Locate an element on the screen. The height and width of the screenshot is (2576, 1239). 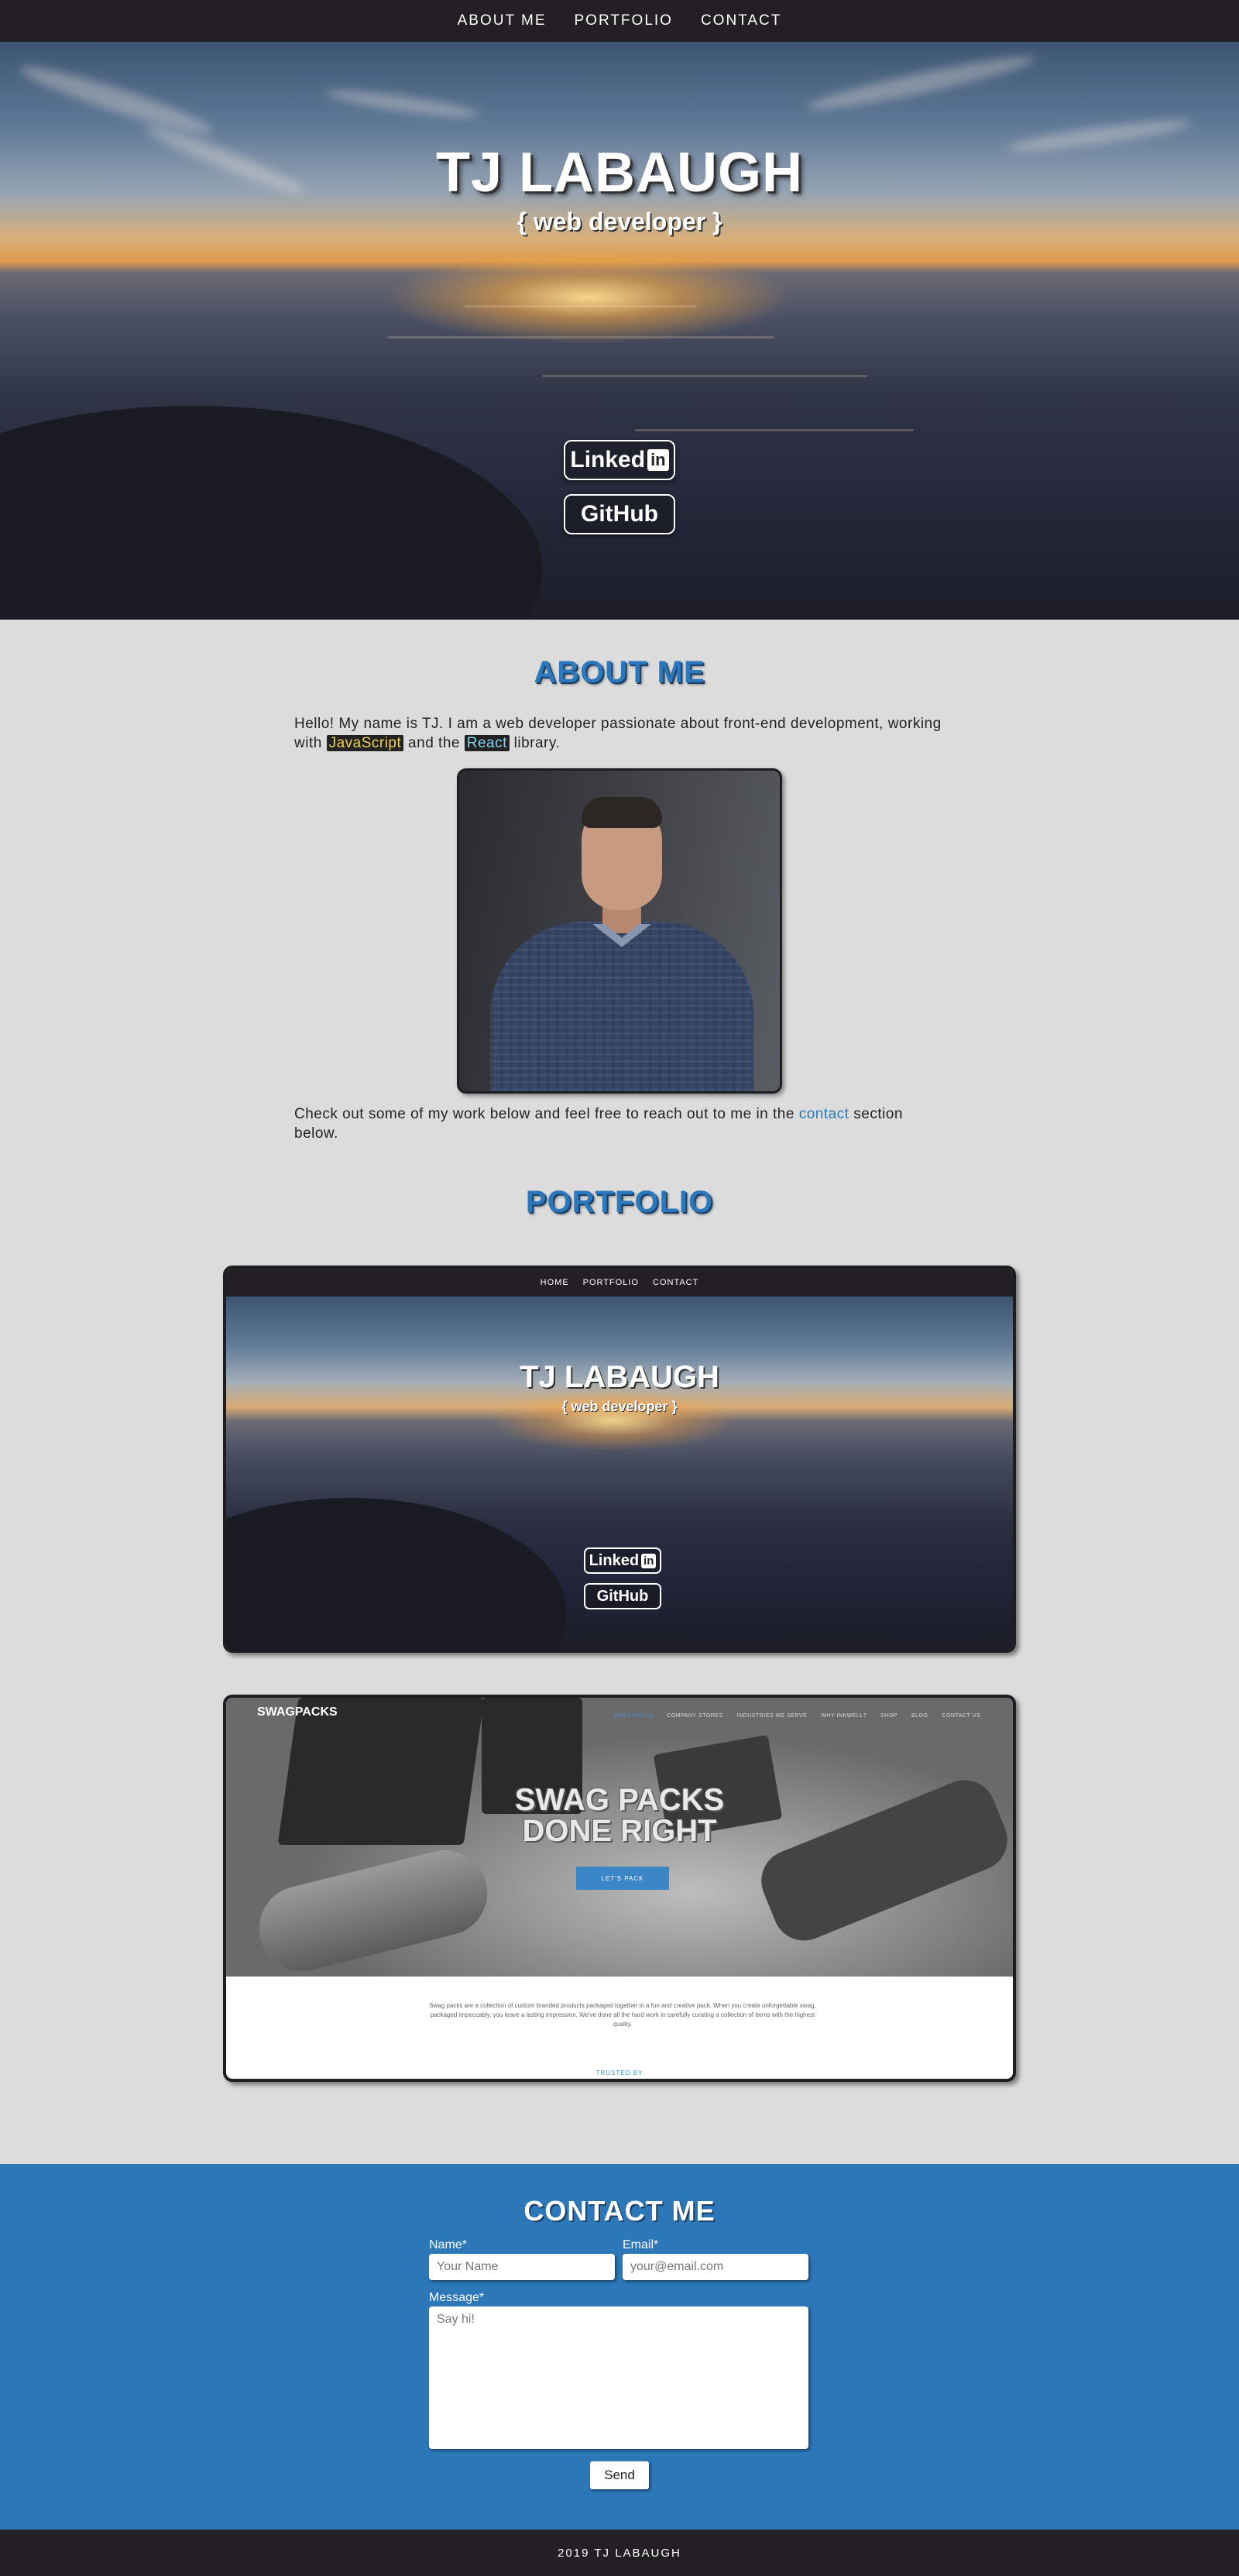
hero-title: TJ LABAUGH is located at coordinates (619, 173).